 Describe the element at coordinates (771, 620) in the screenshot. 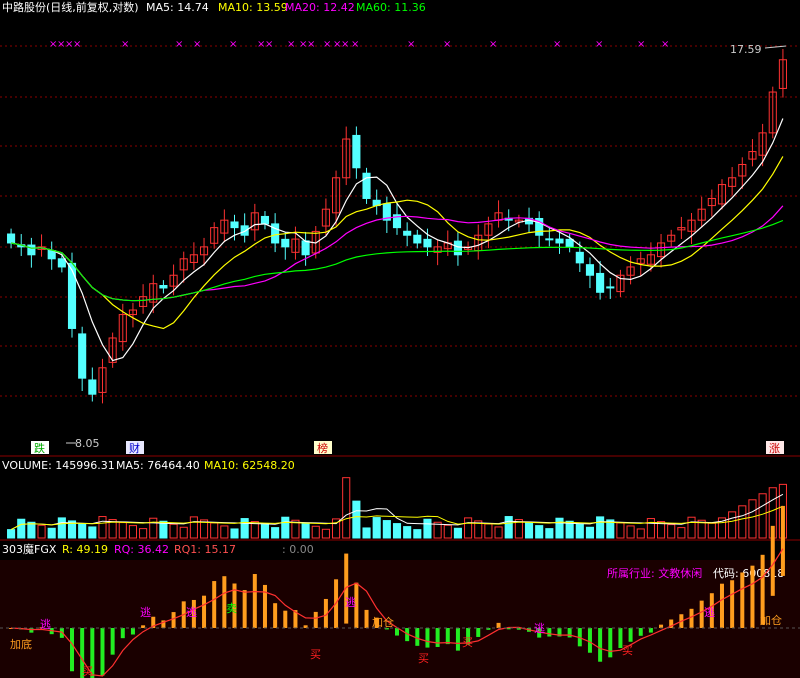

I see `signal-add-1: 加仓` at that location.